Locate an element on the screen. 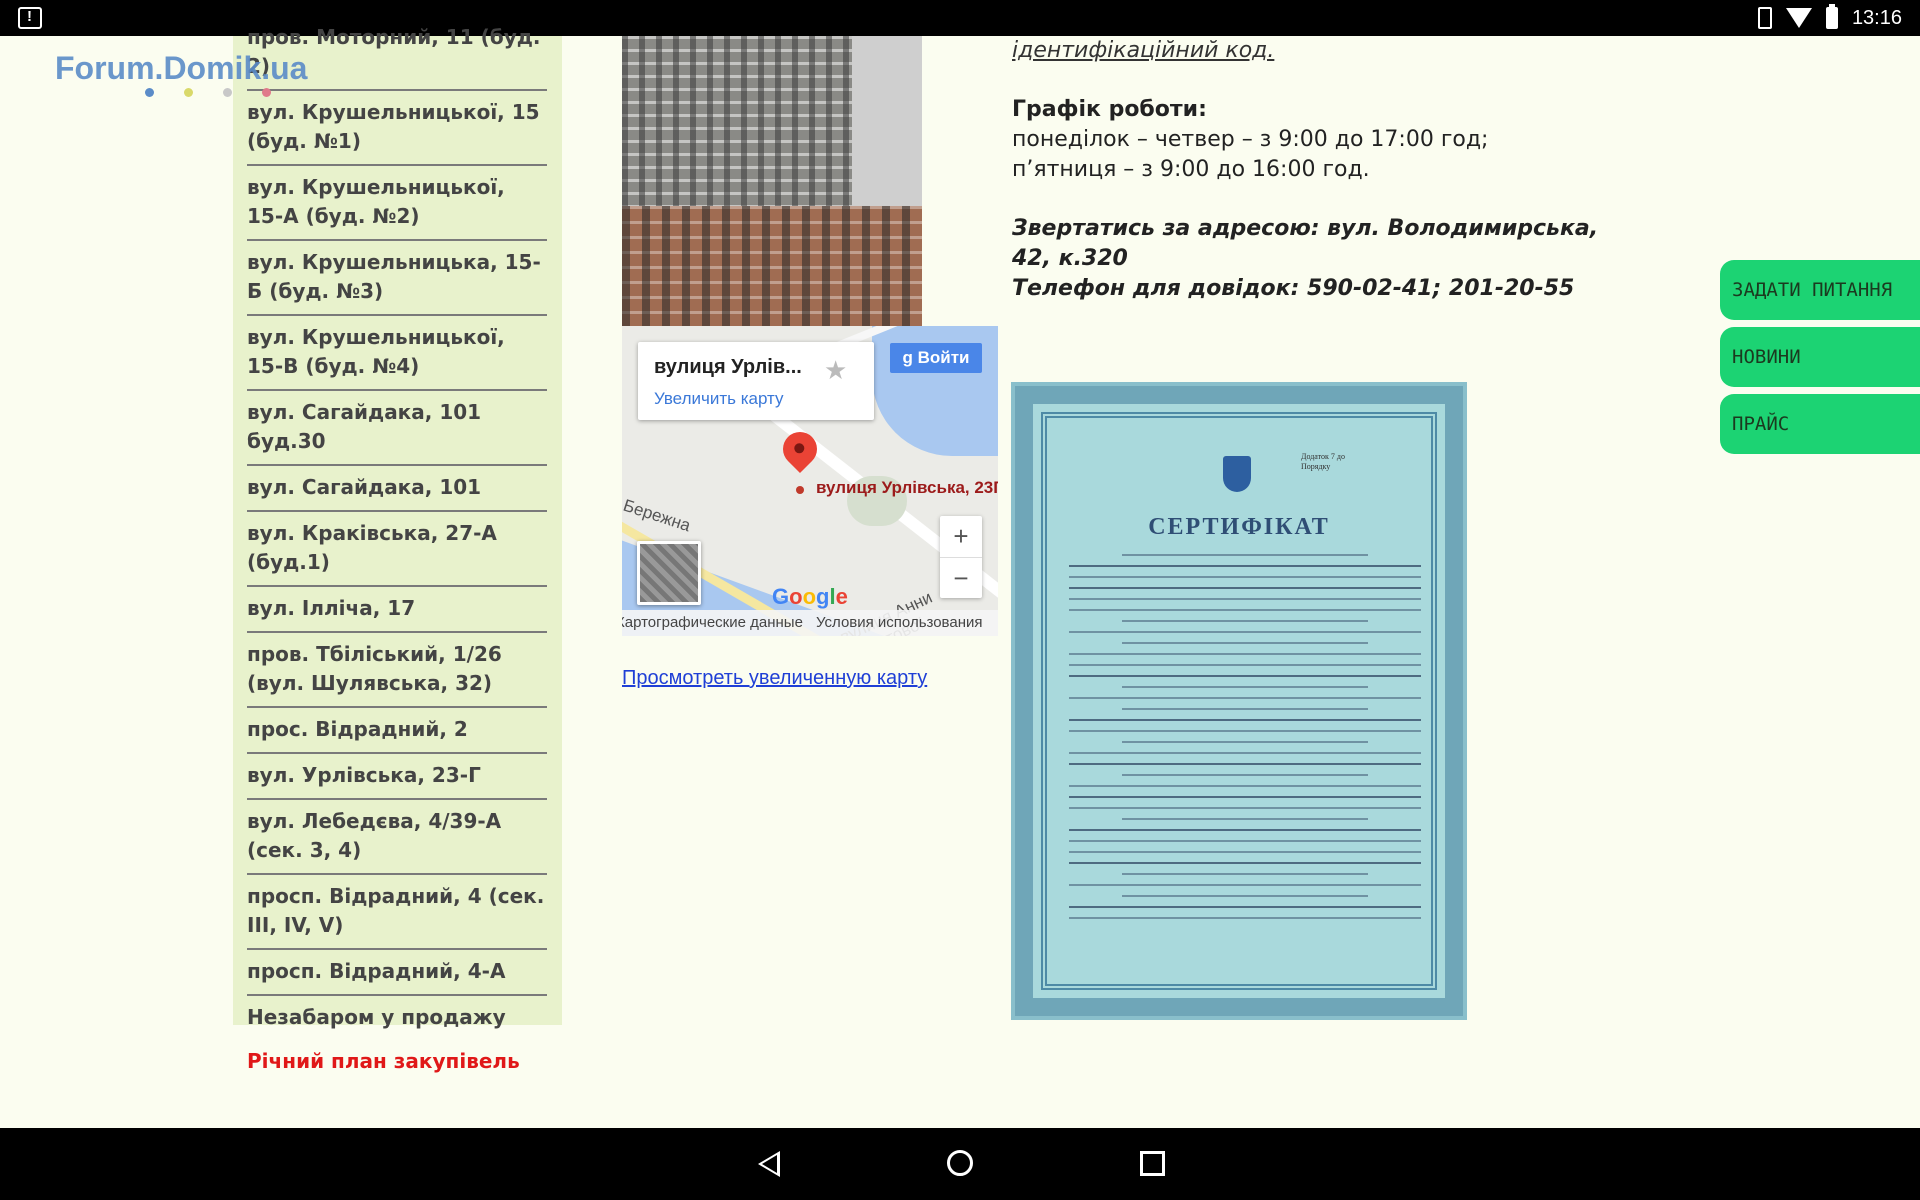 This screenshot has width=1920, height=1200. status-time: 13:16 is located at coordinates (1876, 17).